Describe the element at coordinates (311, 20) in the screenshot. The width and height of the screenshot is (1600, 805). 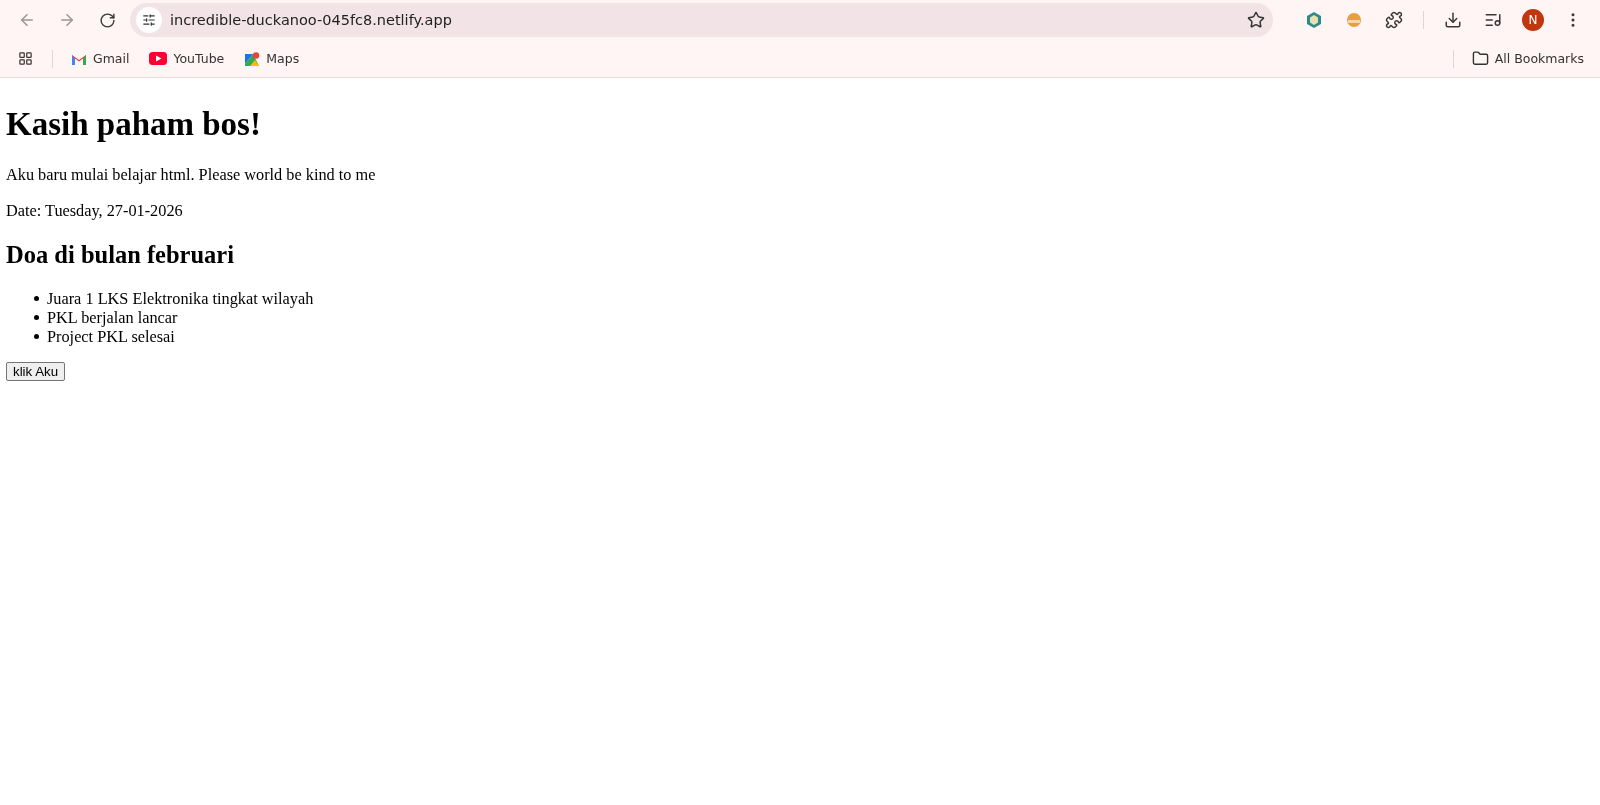
I see `url-text: incredible-duckanoo-045fc8.netlify.app` at that location.